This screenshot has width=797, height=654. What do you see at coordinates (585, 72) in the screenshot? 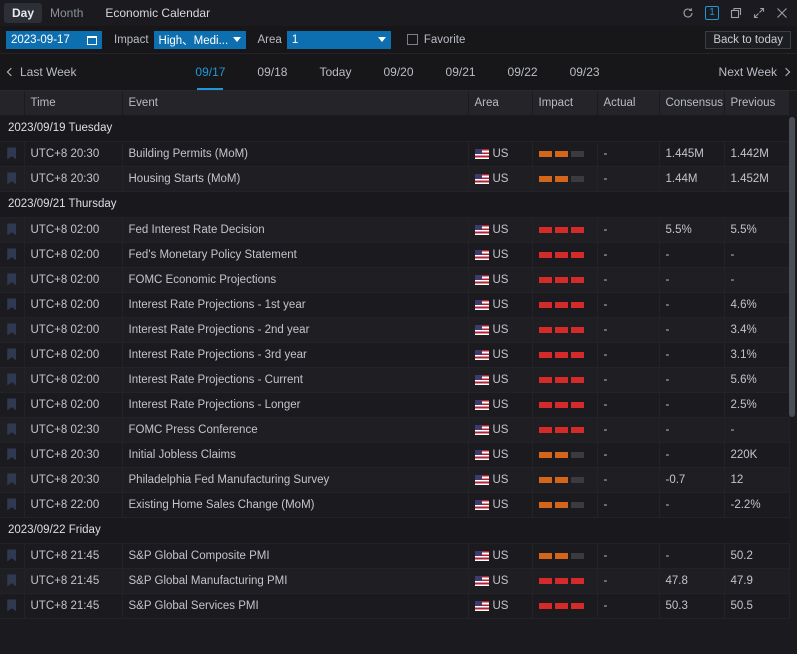
I see `day-tab-09-23: 09/23` at bounding box center [585, 72].